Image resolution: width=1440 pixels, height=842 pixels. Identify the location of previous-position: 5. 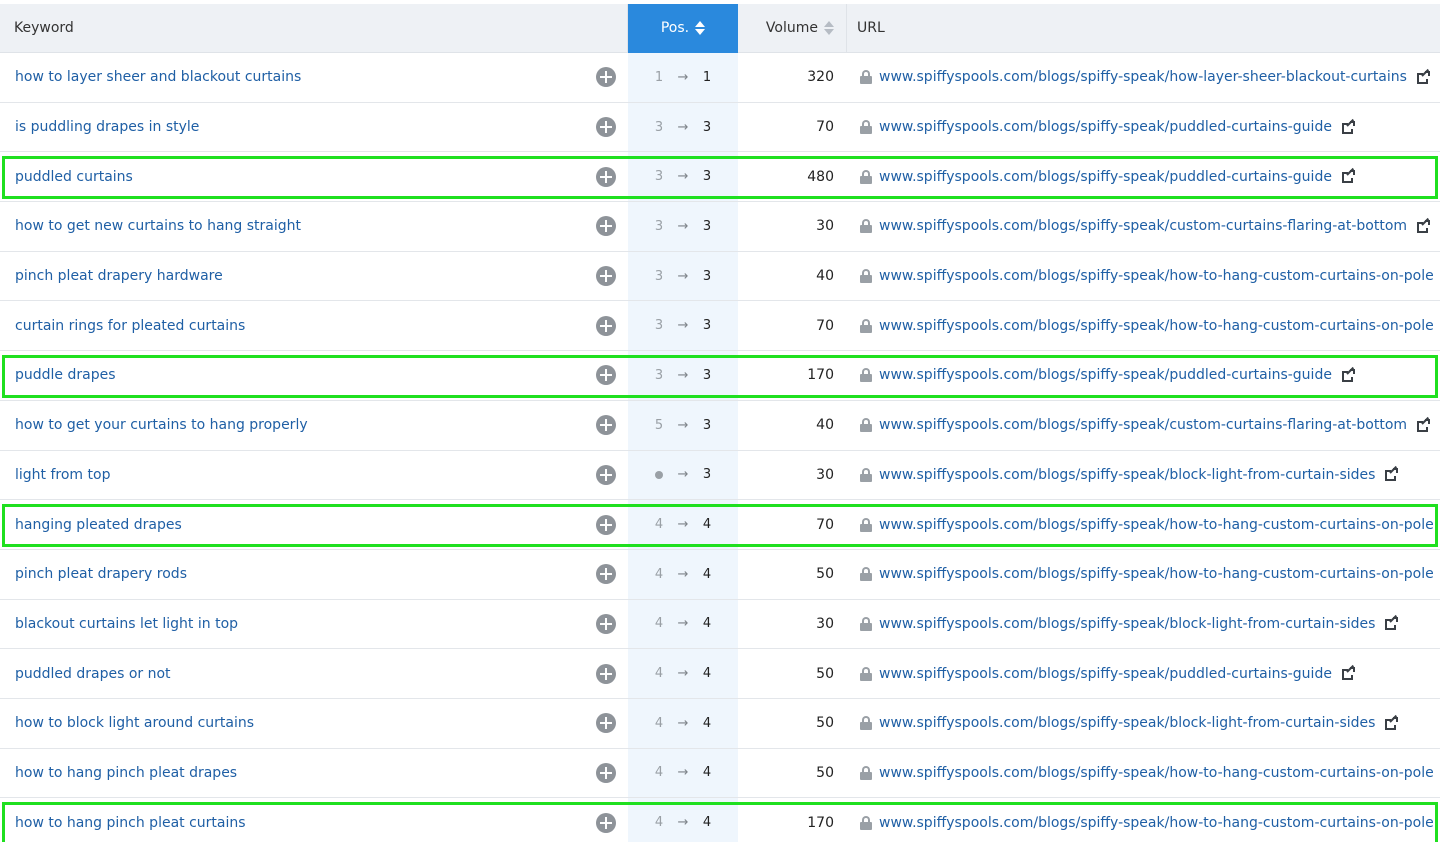
(659, 425).